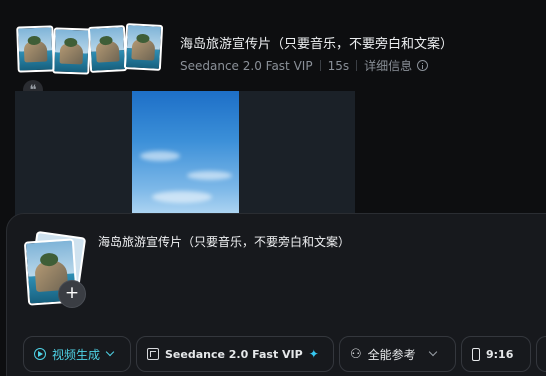  What do you see at coordinates (224, 241) in the screenshot?
I see `prompt-input: 海岛旅游宣传片（只要音乐，不要旁白和文案）` at bounding box center [224, 241].